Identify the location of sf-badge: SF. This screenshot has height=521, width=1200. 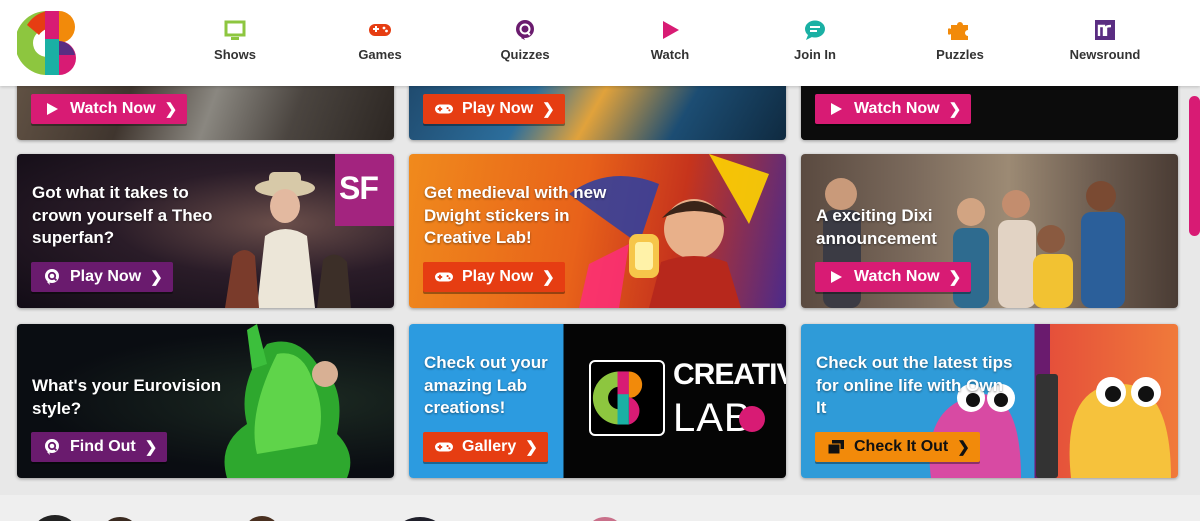
(364, 190).